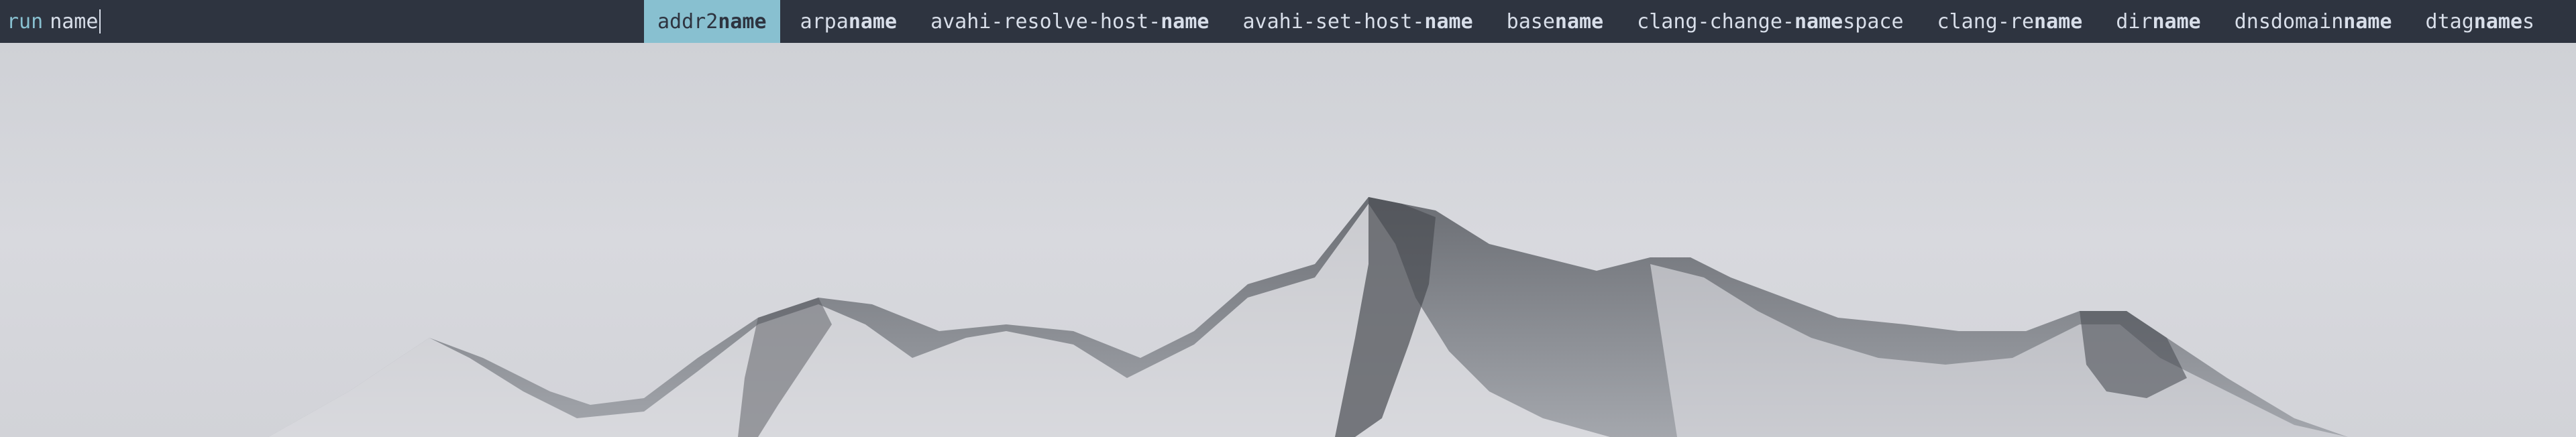 This screenshot has height=437, width=2576. Describe the element at coordinates (100, 22) in the screenshot. I see `text-cursor` at that location.